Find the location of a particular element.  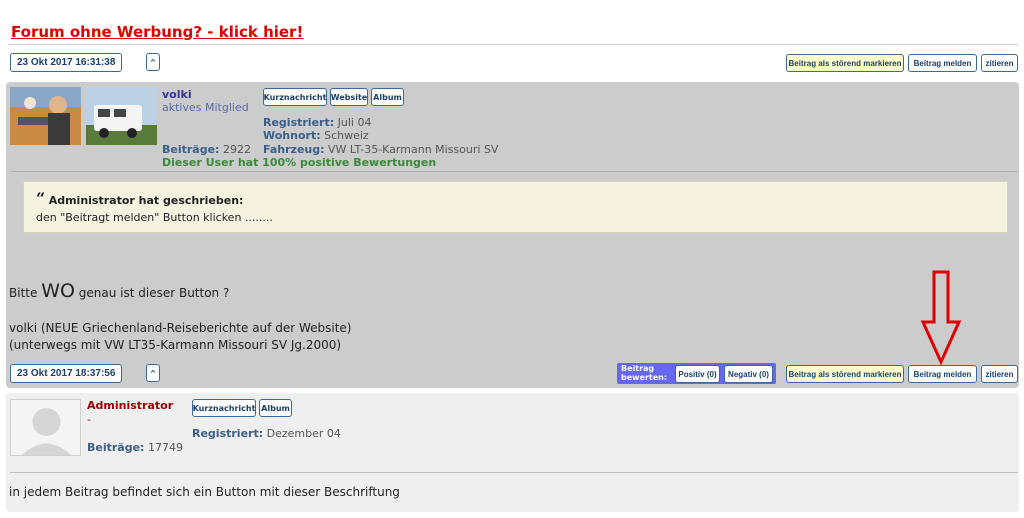

body-text-emphasis: WO is located at coordinates (58, 291).